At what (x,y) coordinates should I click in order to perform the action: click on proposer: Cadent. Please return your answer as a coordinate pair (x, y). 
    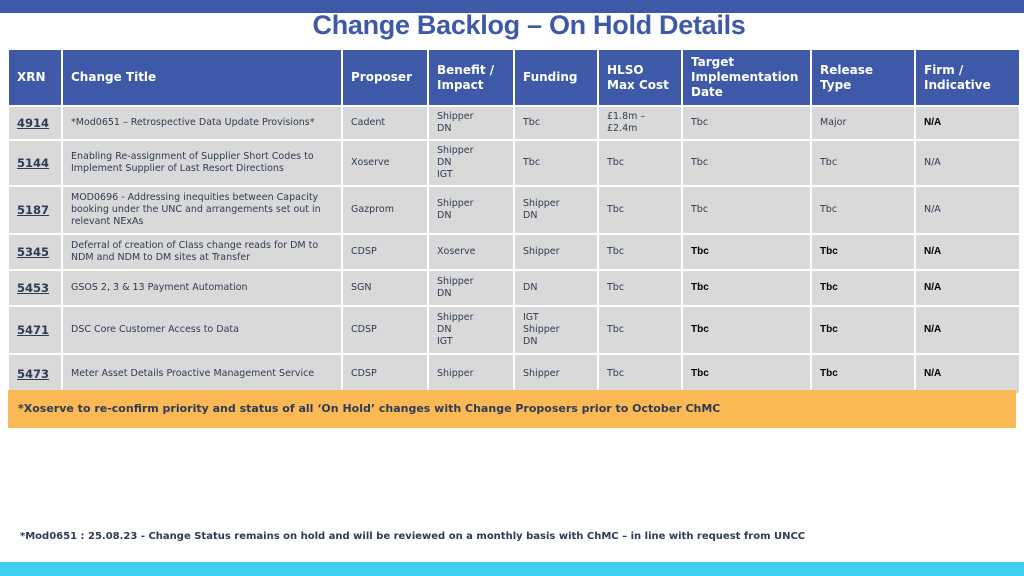
    Looking at the image, I should click on (385, 123).